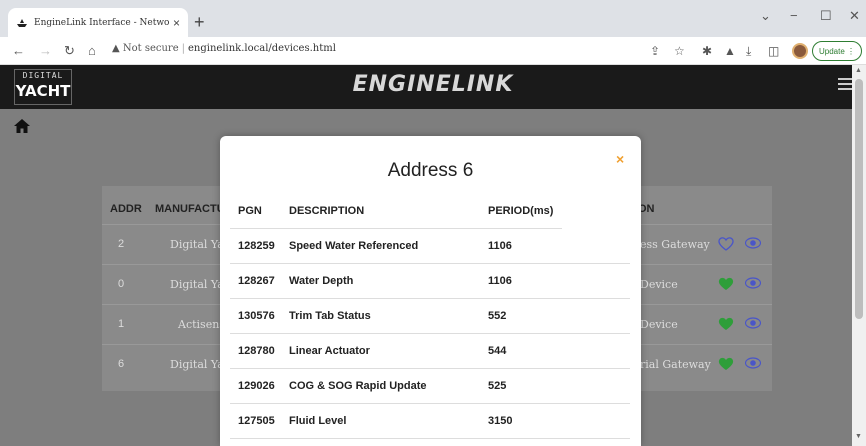 This screenshot has height=446, width=866. What do you see at coordinates (675, 364) in the screenshot?
I see `row-function: rial Gateway` at bounding box center [675, 364].